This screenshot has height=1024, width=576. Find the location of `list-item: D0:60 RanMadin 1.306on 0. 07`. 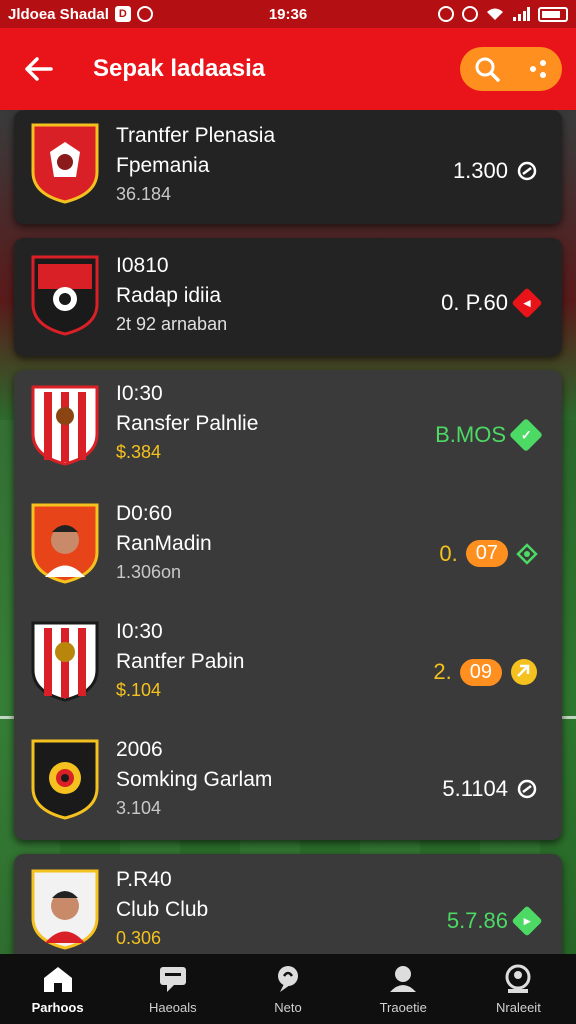

list-item: D0:60 RanMadin 1.306on 0. 07 is located at coordinates (288, 547).